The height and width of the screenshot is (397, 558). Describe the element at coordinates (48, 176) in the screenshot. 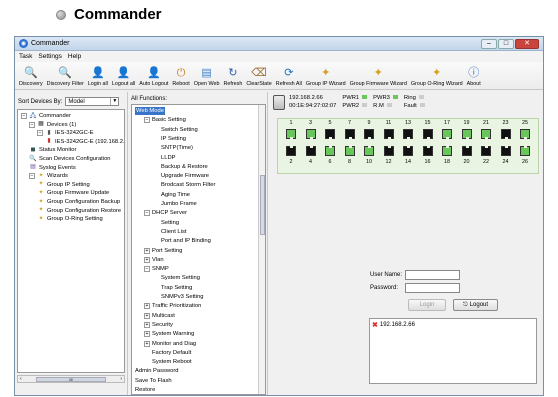

I see `tree-item: − ✦ Wizards` at that location.